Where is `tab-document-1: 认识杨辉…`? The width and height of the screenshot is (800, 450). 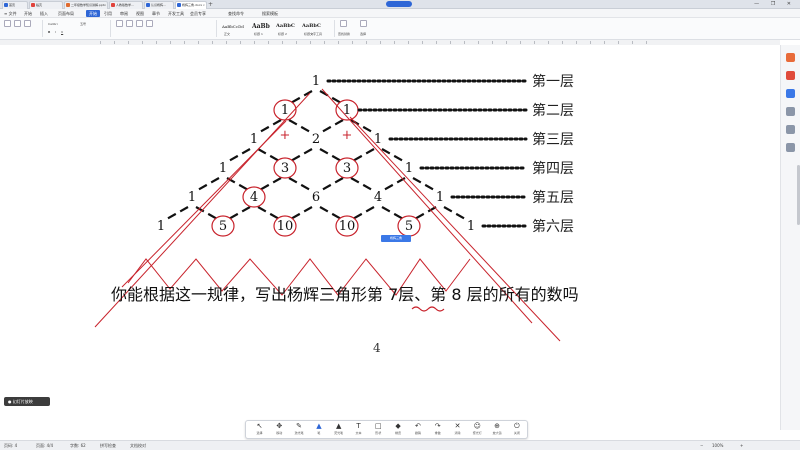
tab-document-1: 认识杨辉… is located at coordinates (159, 5).